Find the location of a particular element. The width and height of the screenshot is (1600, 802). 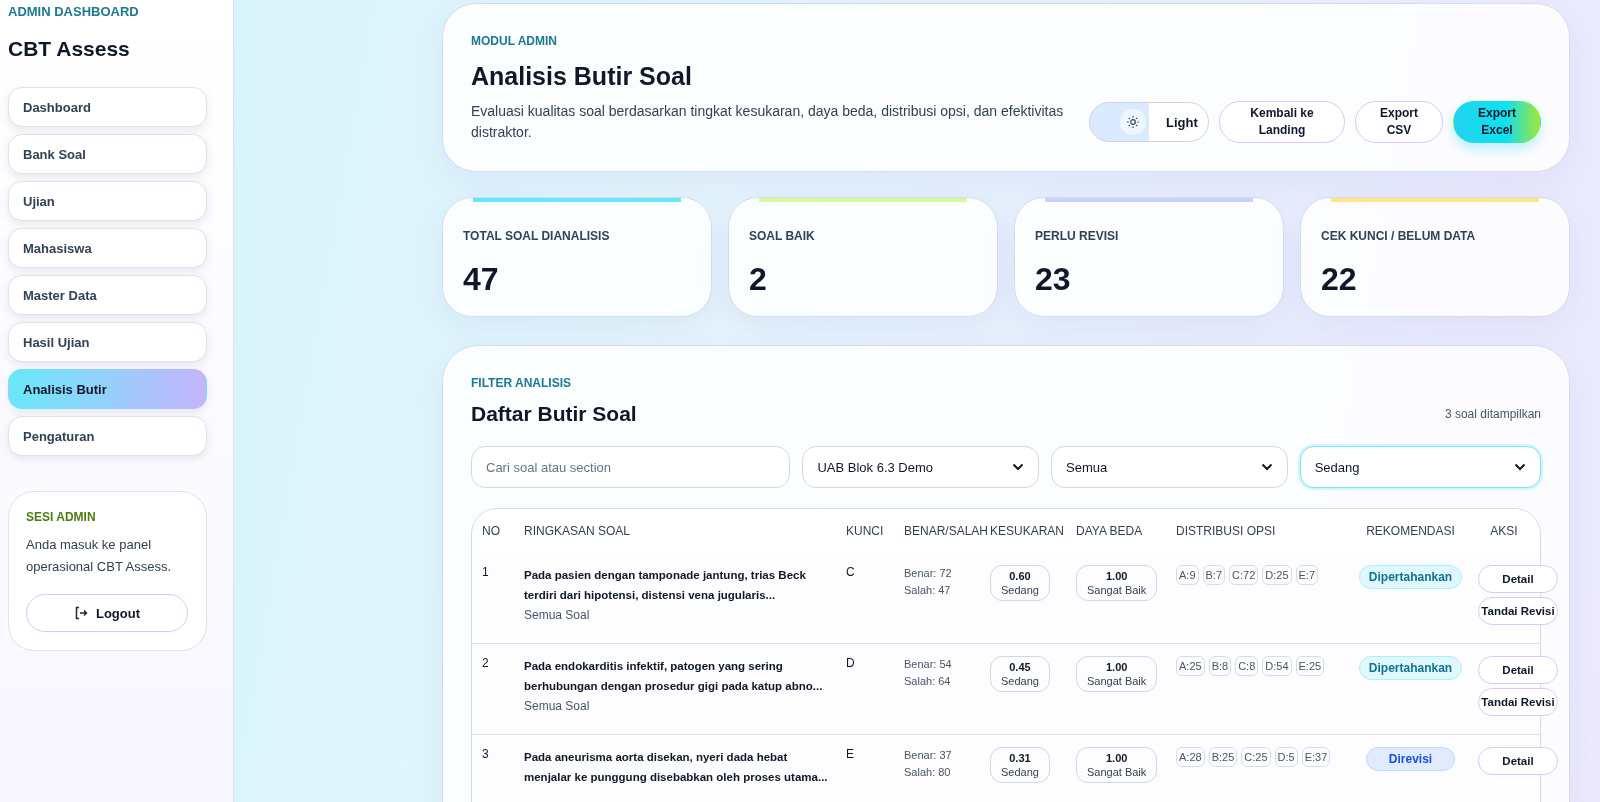

option-chip: B:25 is located at coordinates (1223, 757).